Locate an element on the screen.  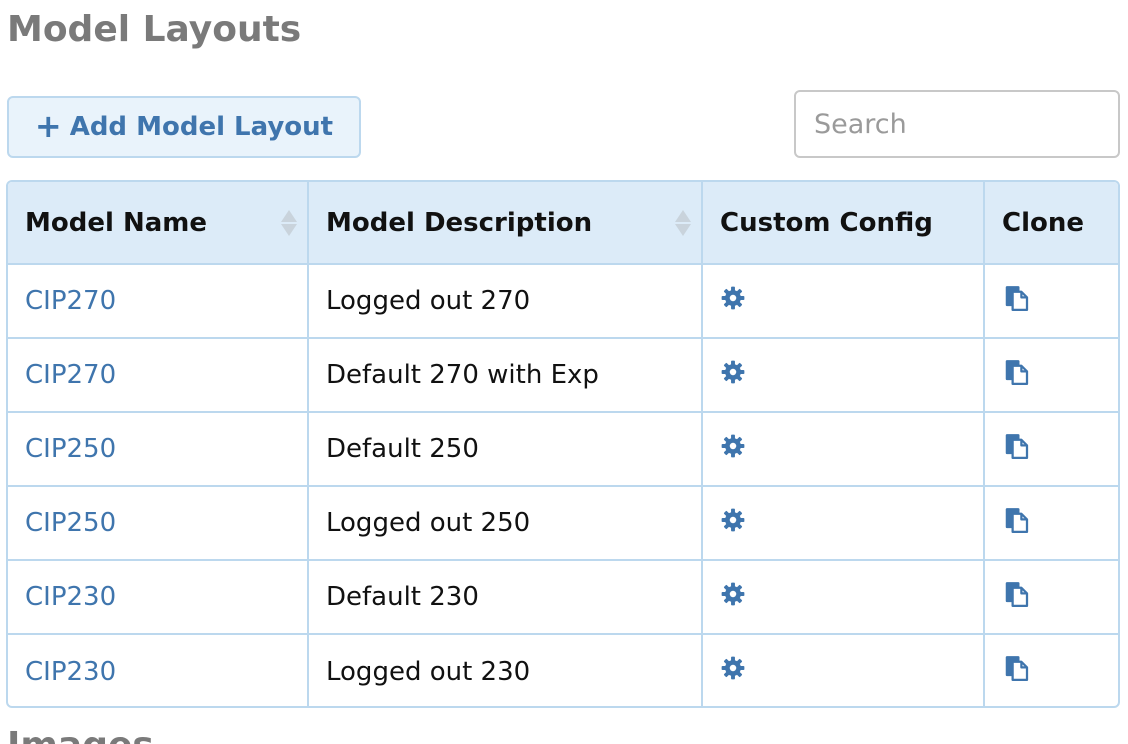
model-description-cell: Logged out 270 is located at coordinates (505, 301).